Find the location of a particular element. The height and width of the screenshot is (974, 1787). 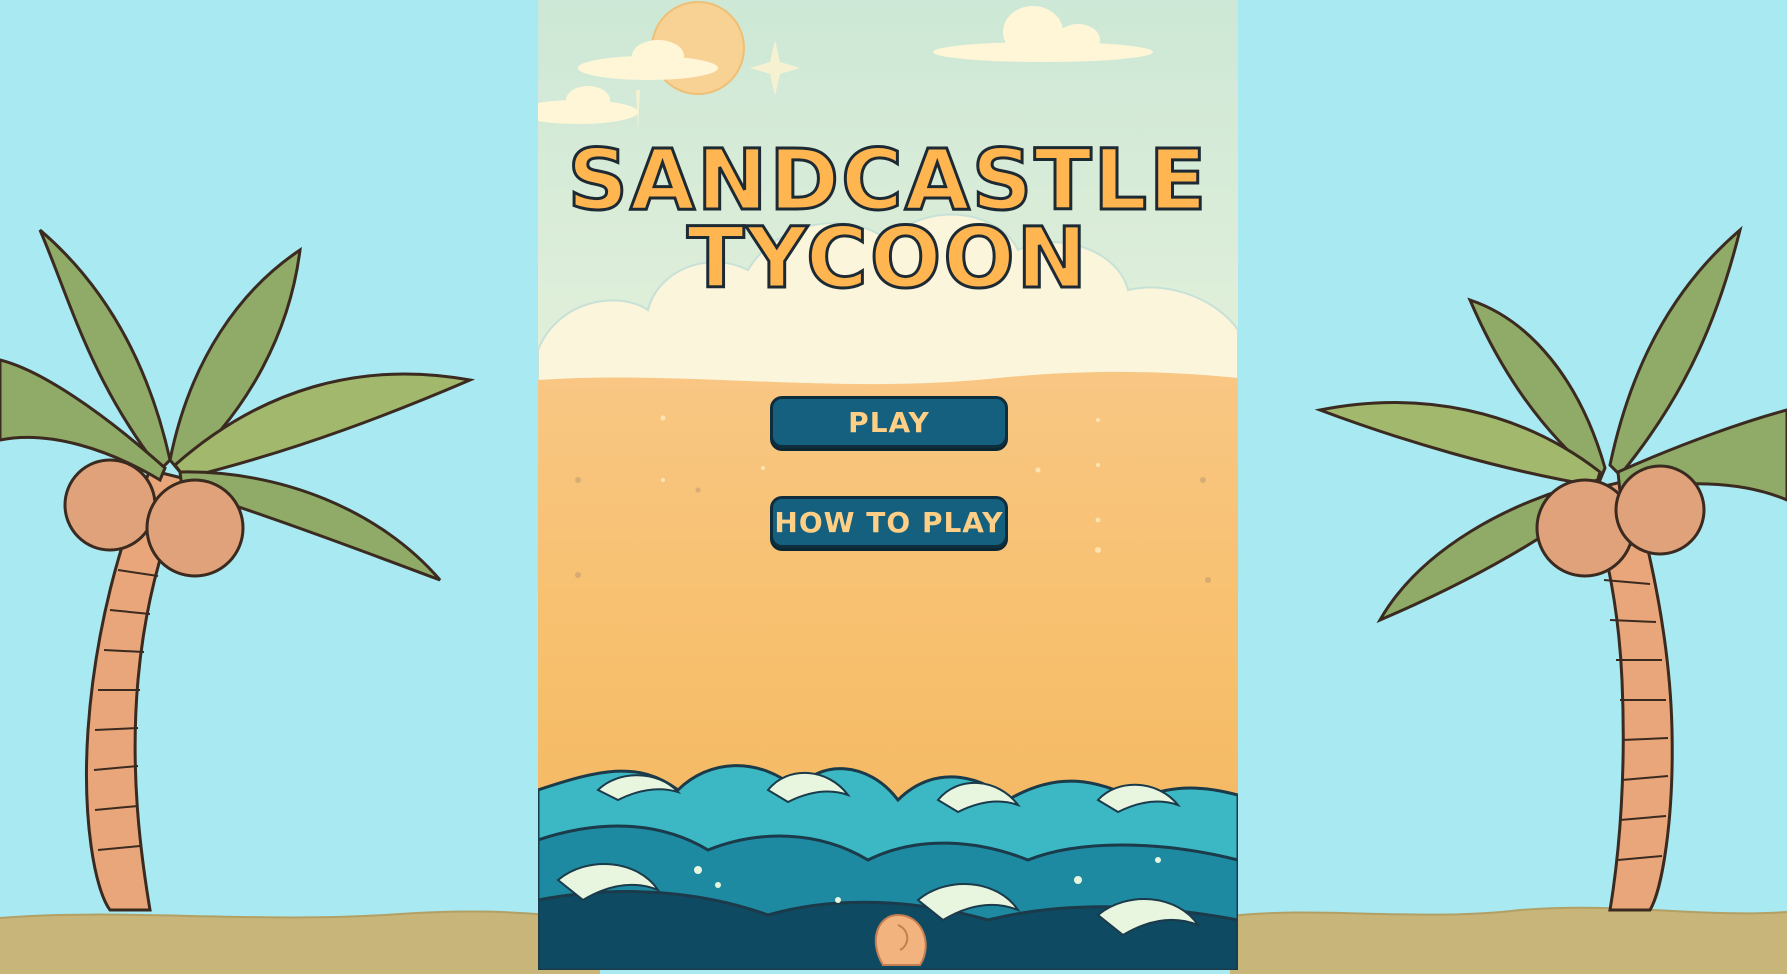

how-to-play-button-label: HOW TO PLAY is located at coordinates (889, 522).